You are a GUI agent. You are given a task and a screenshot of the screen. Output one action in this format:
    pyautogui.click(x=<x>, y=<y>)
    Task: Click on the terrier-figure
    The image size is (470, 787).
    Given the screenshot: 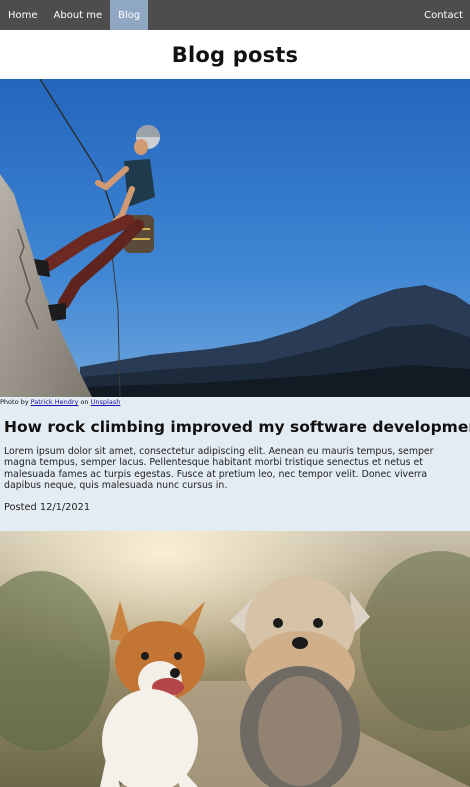 What is the action you would take?
    pyautogui.click(x=300, y=681)
    